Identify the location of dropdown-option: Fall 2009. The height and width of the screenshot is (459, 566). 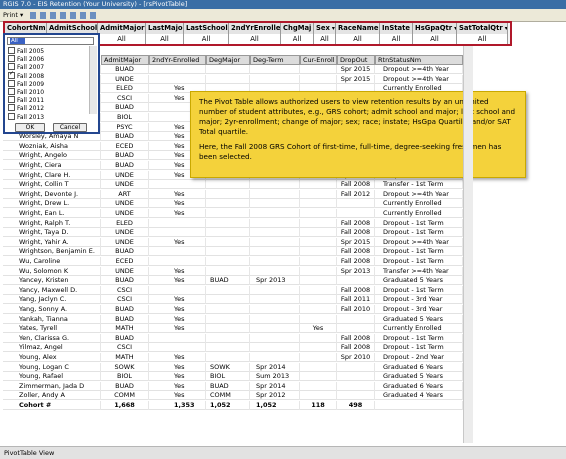
(50, 83).